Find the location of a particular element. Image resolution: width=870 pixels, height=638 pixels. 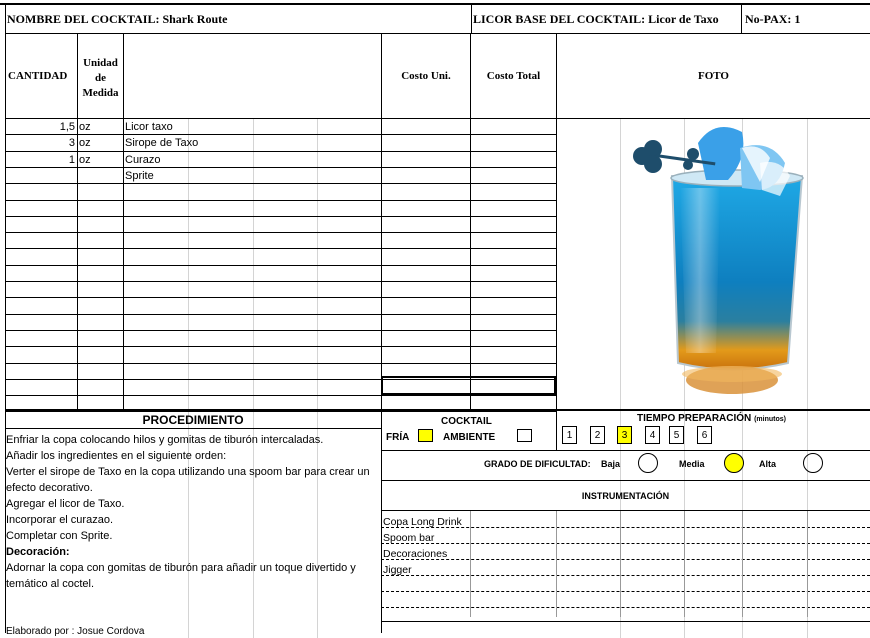

cocktail-type-title: COCKTAIL is located at coordinates (466, 421).